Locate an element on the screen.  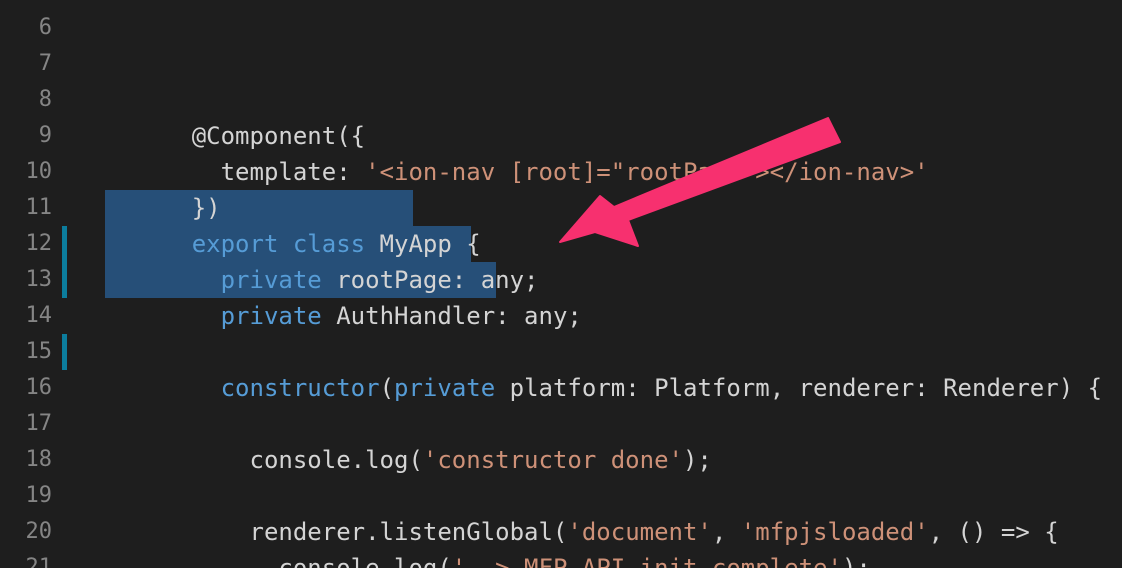
keyword-token: constructor is located at coordinates (300, 388).